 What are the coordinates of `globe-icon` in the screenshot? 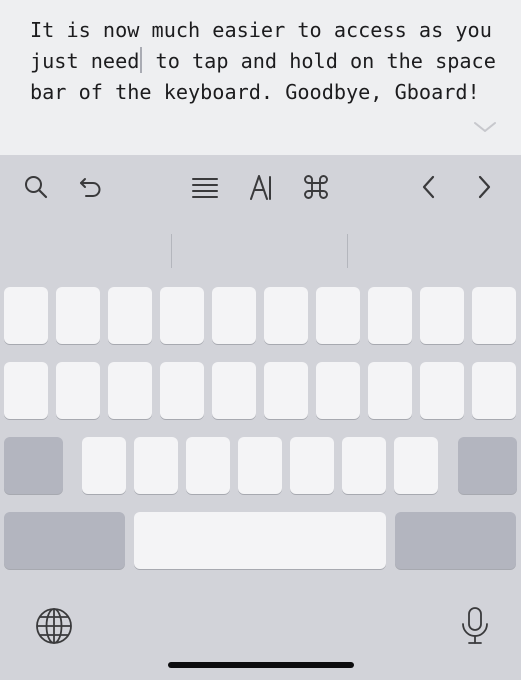 It's located at (54, 626).